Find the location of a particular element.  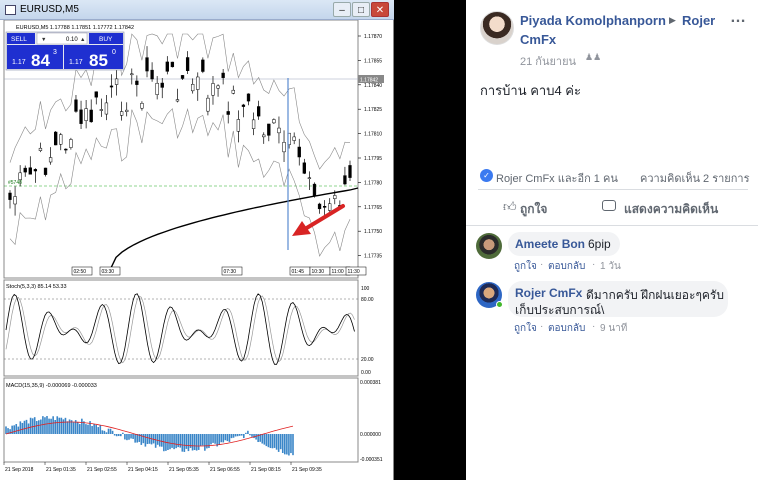

stoch-tick-label: 20.00 is located at coordinates (367, 360).